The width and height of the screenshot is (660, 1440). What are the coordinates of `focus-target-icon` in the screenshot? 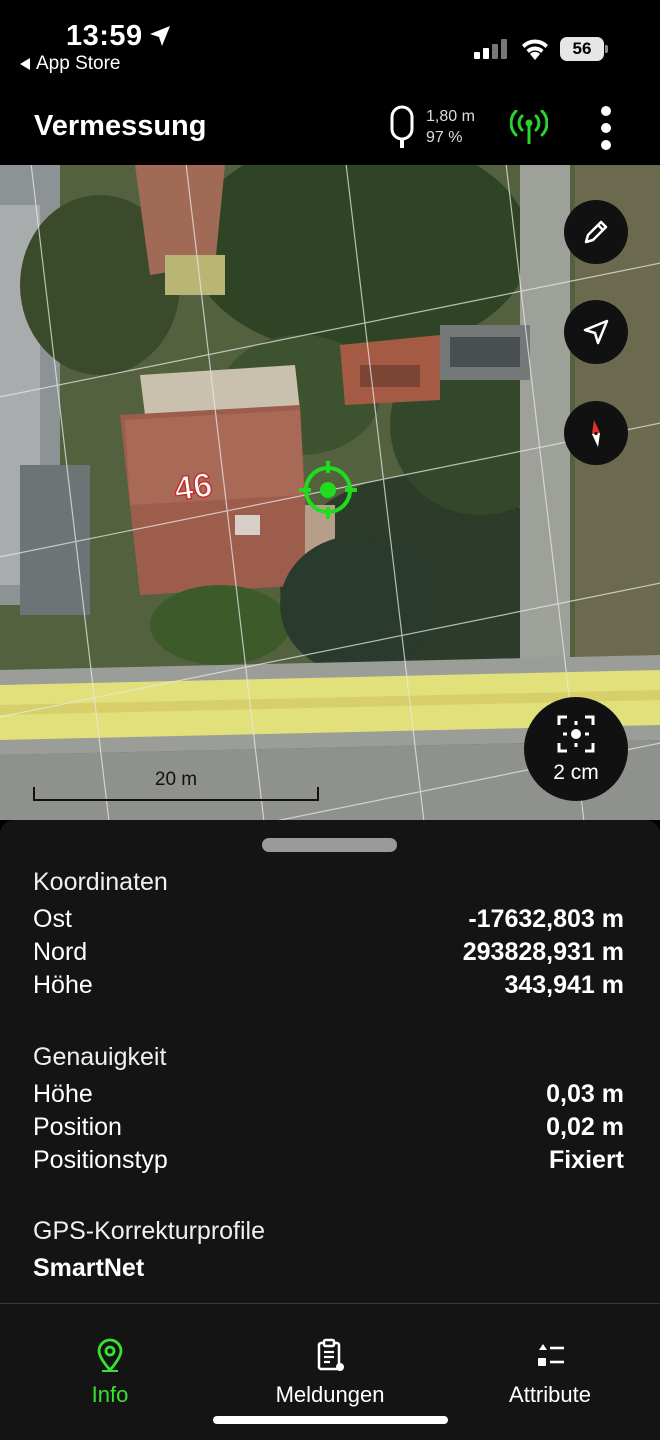 It's located at (576, 734).